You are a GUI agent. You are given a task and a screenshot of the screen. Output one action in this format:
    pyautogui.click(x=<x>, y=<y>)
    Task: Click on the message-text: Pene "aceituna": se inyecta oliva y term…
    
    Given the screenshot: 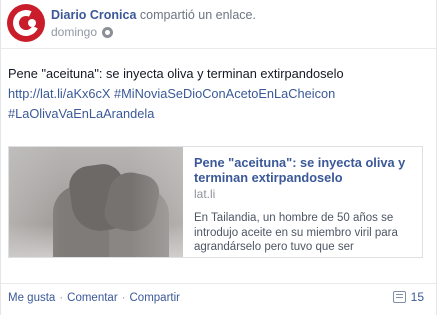 What is the action you would take?
    pyautogui.click(x=176, y=73)
    